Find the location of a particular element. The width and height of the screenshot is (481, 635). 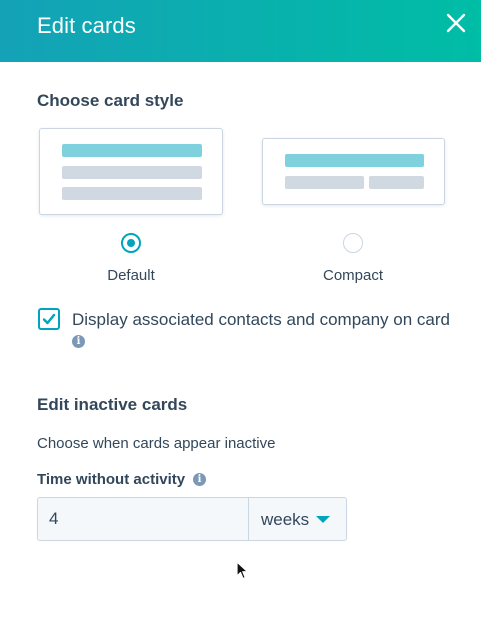

inactive-description: Choose when cards appear inactive is located at coordinates (156, 443).